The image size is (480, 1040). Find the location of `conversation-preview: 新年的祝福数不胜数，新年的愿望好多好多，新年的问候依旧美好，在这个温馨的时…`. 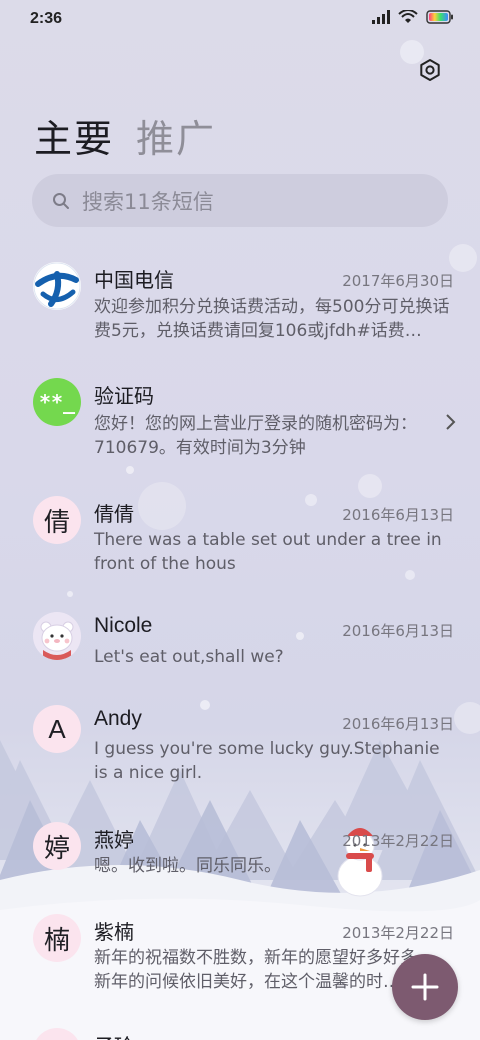

conversation-preview: 新年的祝福数不胜数，新年的愿望好多好多，新年的问候依旧美好，在这个温馨的时… is located at coordinates (264, 970).